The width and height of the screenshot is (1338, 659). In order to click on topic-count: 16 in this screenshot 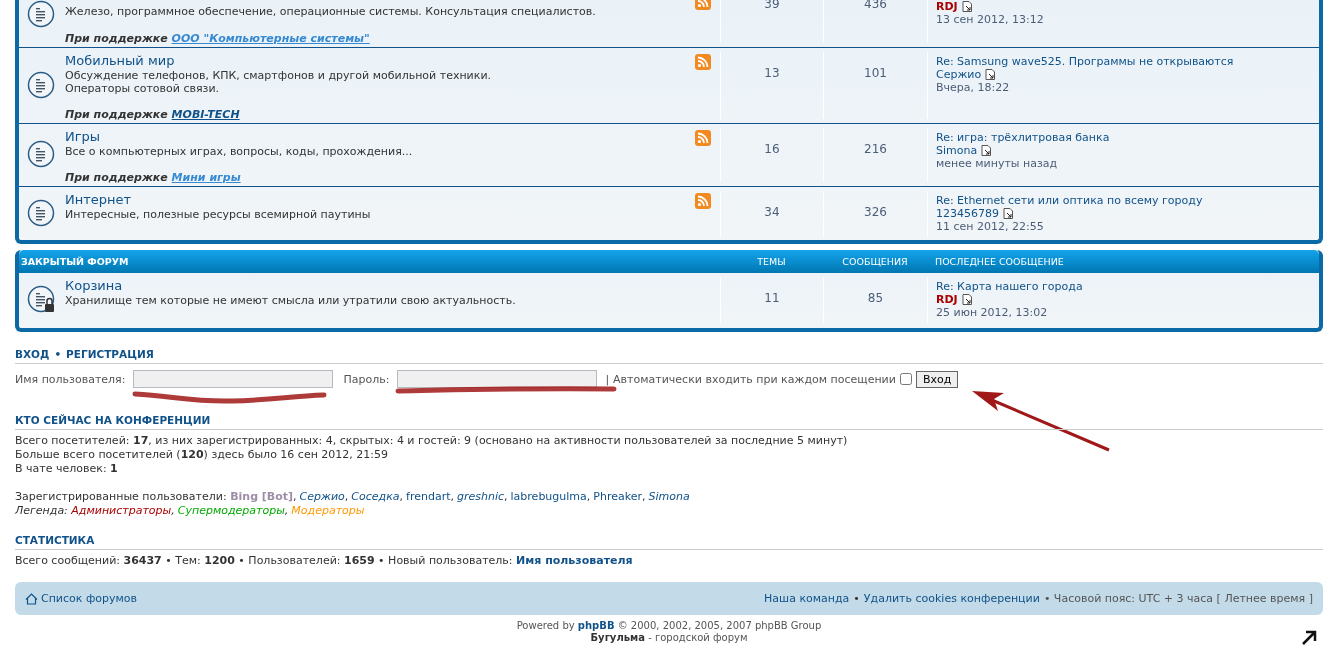, I will do `click(771, 155)`.